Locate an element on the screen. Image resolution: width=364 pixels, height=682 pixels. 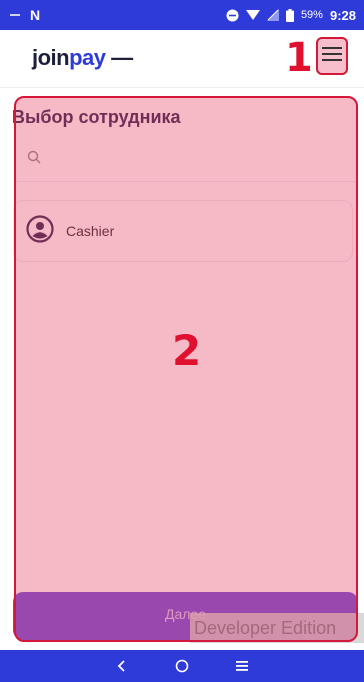
clock: 9:28 is located at coordinates (342, 15).